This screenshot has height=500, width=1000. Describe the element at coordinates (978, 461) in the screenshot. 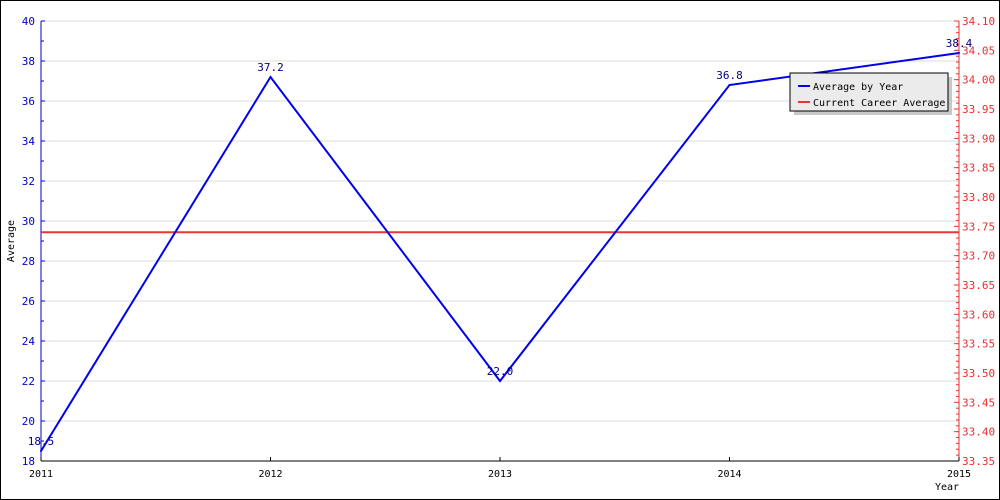

I see `right-tick-label: 33.35` at that location.